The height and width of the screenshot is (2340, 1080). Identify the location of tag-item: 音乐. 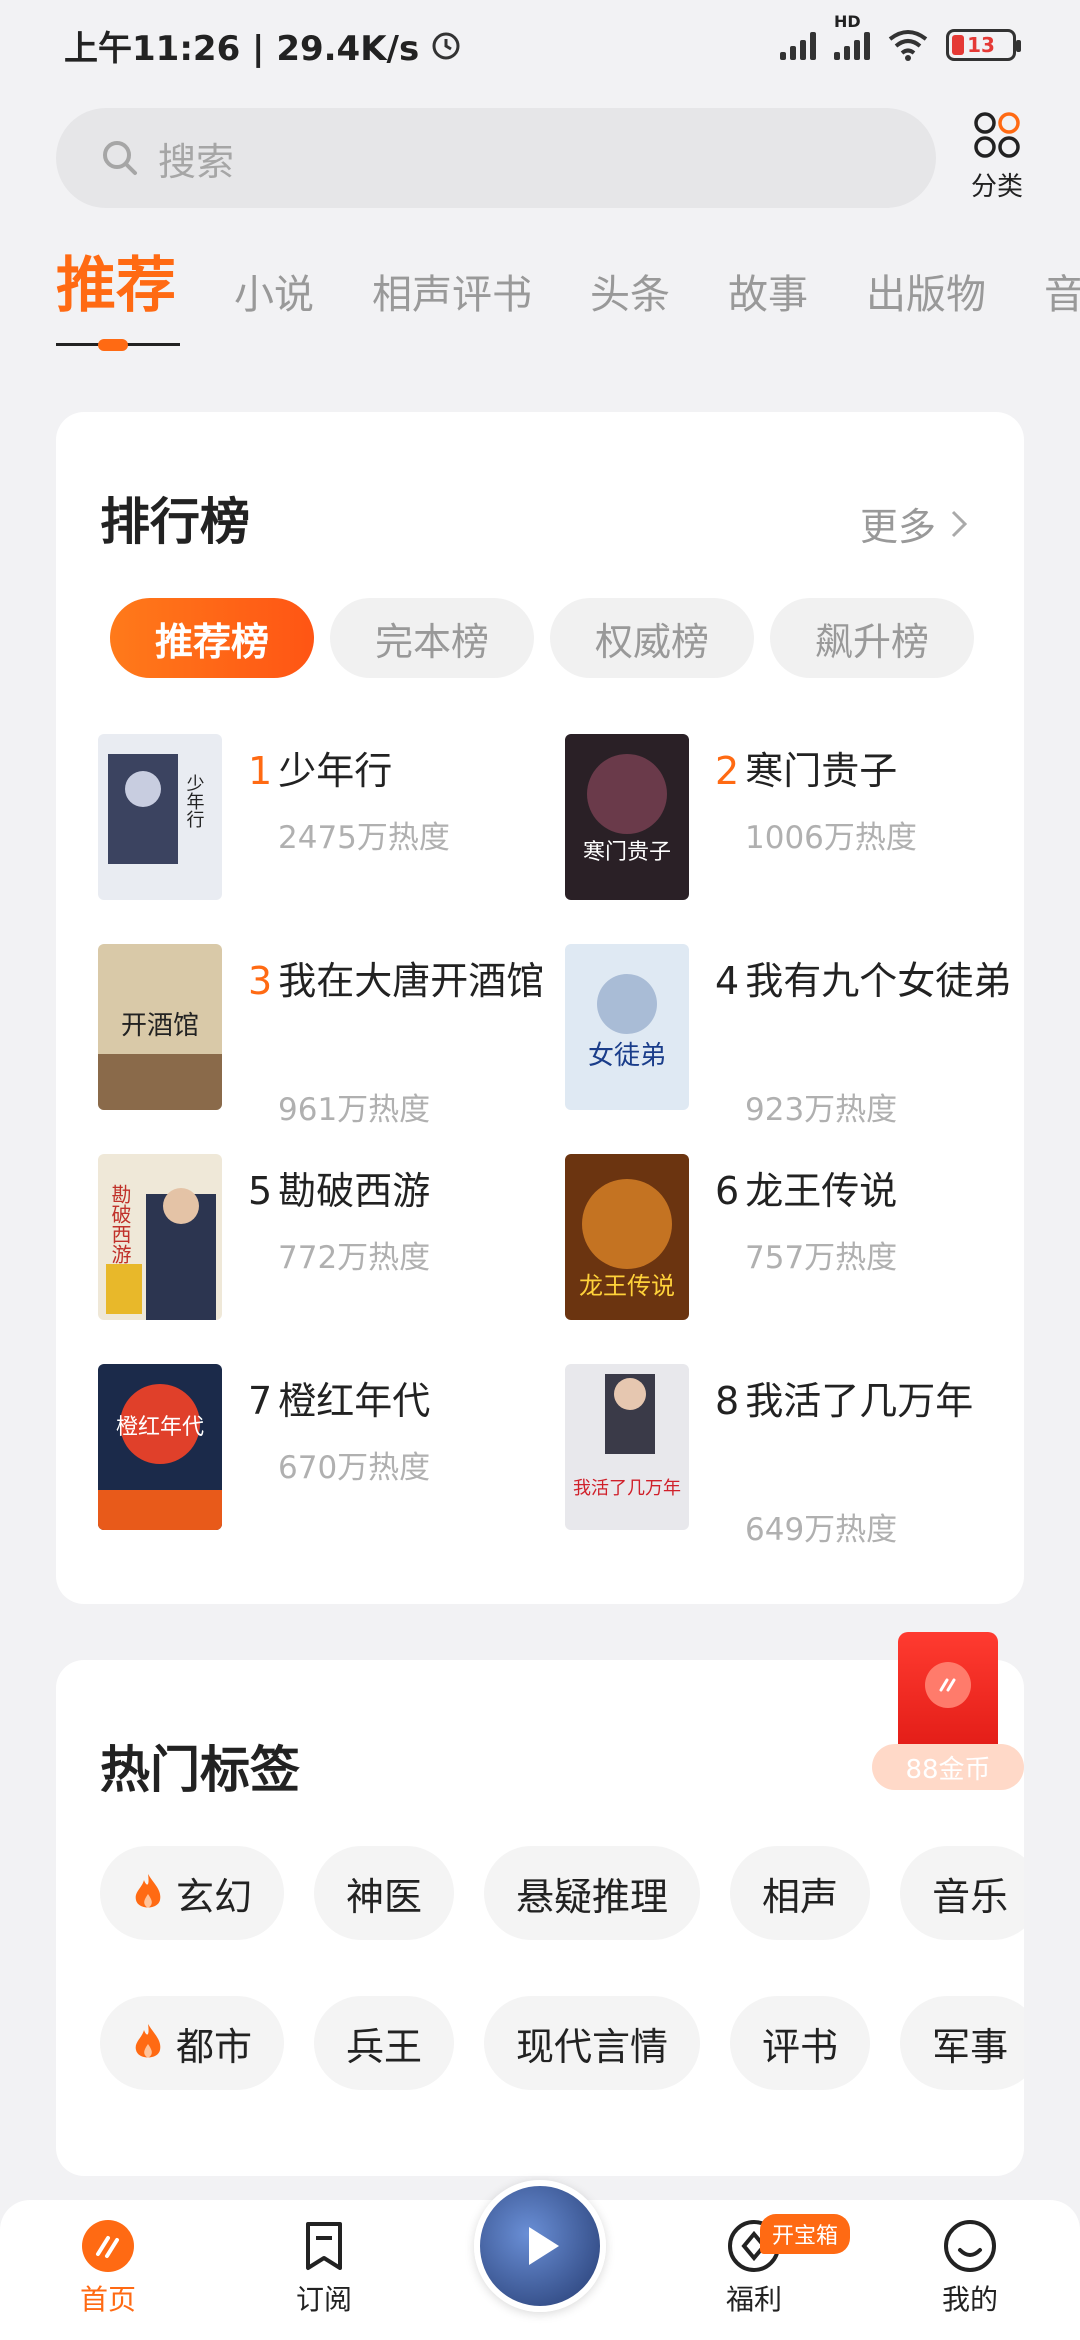
(962, 1893).